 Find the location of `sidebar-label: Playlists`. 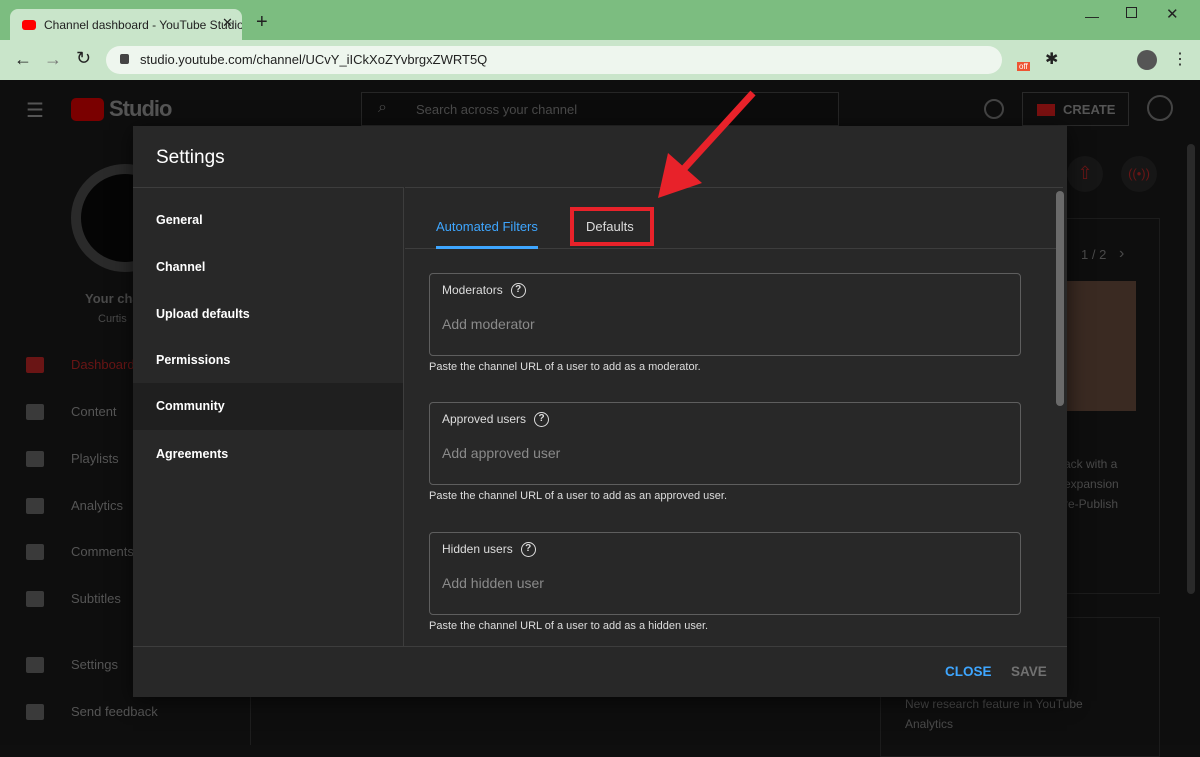

sidebar-label: Playlists is located at coordinates (95, 458).